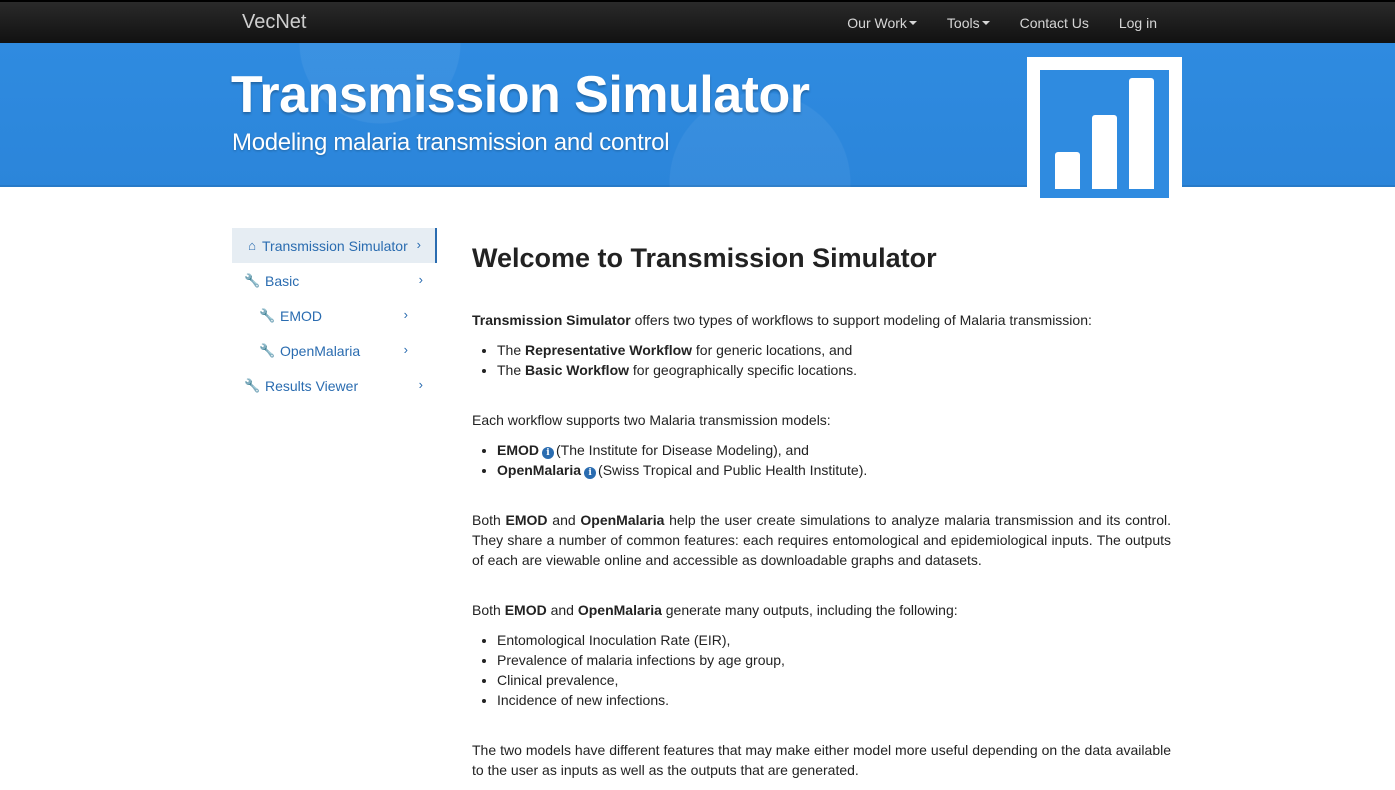 This screenshot has width=1395, height=790. I want to click on page-title: Welcome to Transmission Simulator, so click(704, 258).